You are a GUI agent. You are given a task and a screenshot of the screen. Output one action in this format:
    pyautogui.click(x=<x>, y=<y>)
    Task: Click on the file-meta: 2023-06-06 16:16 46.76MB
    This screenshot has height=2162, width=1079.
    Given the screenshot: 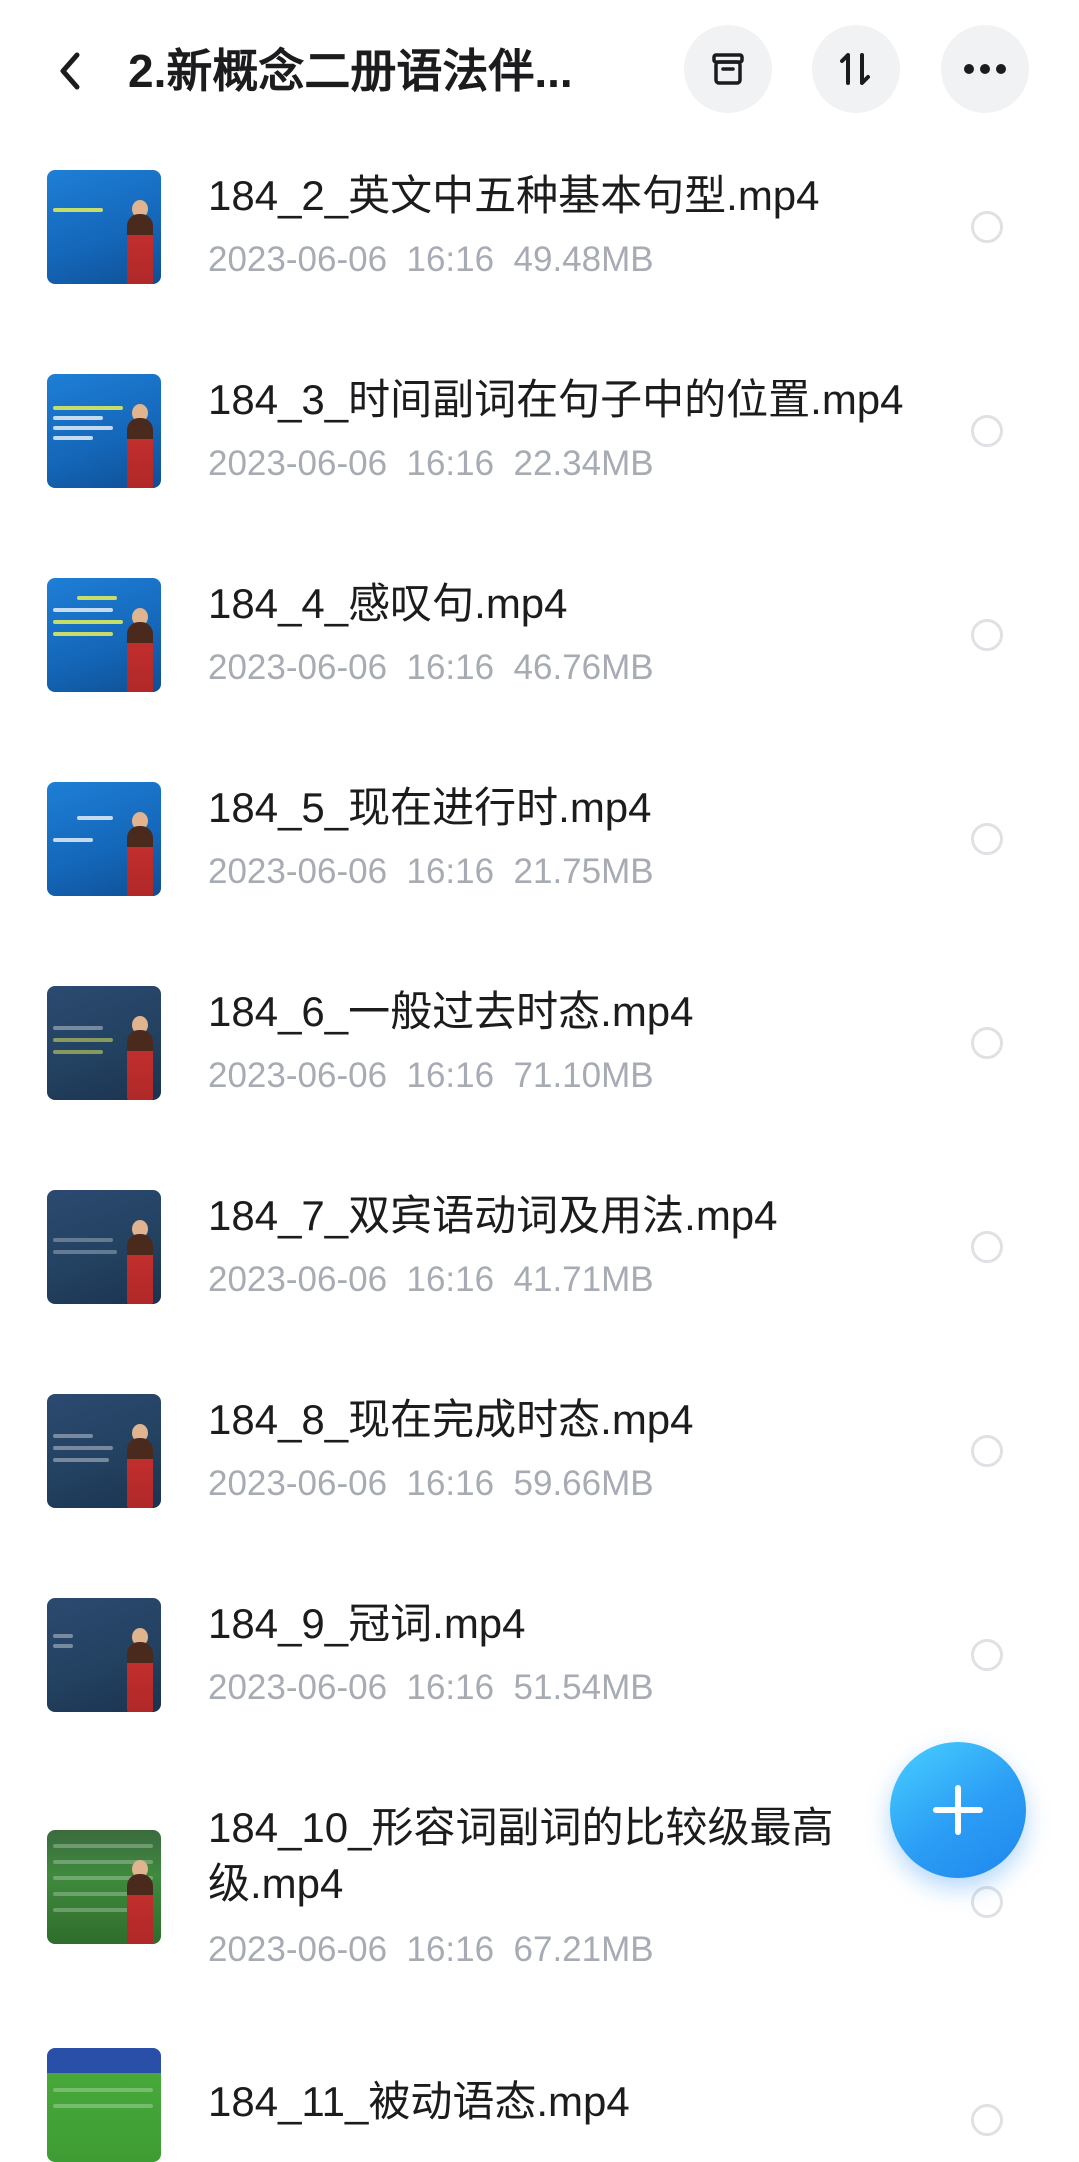 What is the action you would take?
    pyautogui.click(x=431, y=667)
    